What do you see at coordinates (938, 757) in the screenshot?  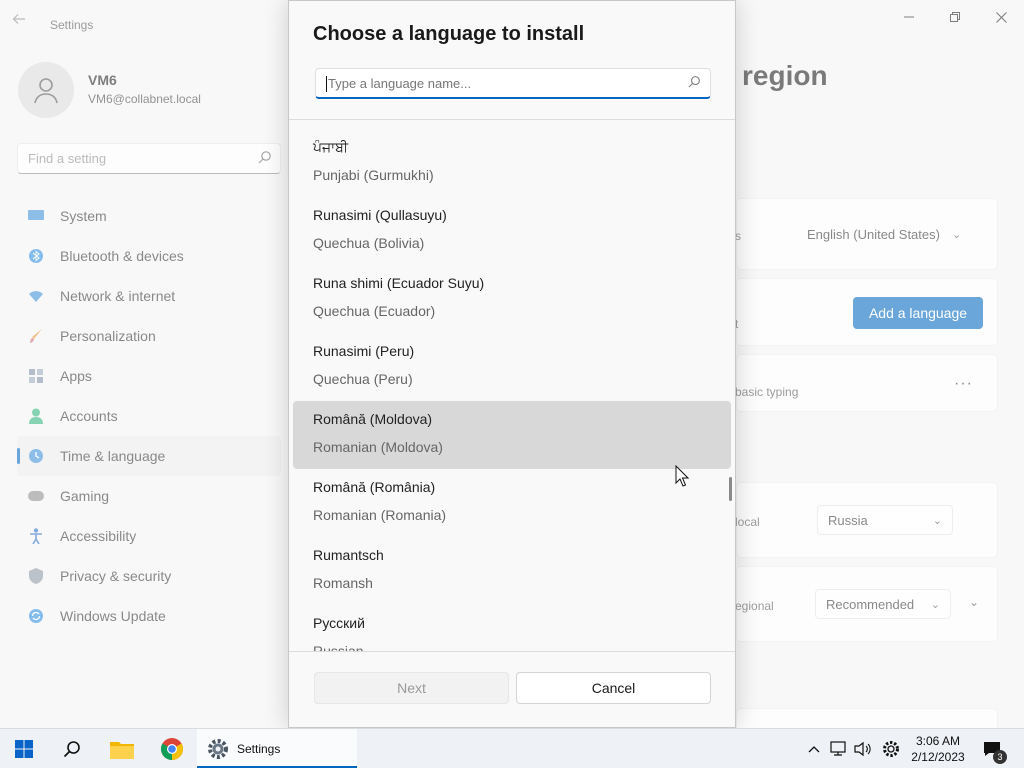 I see `clock-date: 2/12/2023` at bounding box center [938, 757].